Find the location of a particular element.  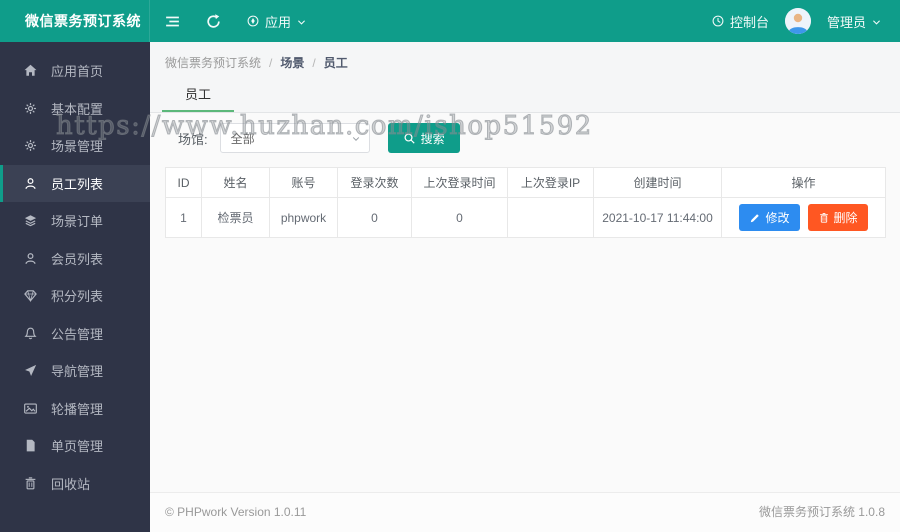

app-icon is located at coordinates (253, 21).